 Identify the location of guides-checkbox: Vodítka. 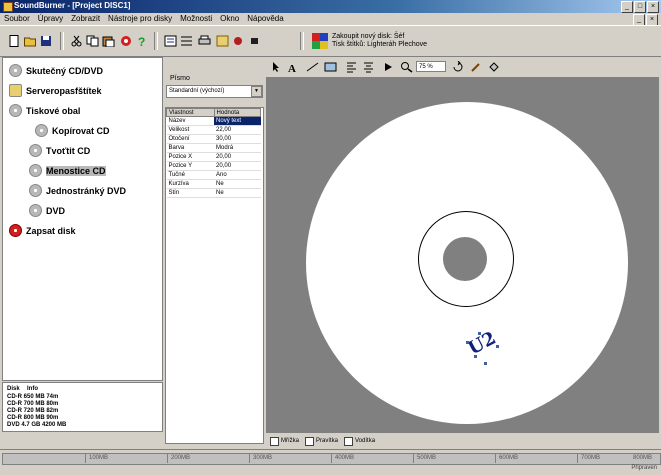
(359, 441).